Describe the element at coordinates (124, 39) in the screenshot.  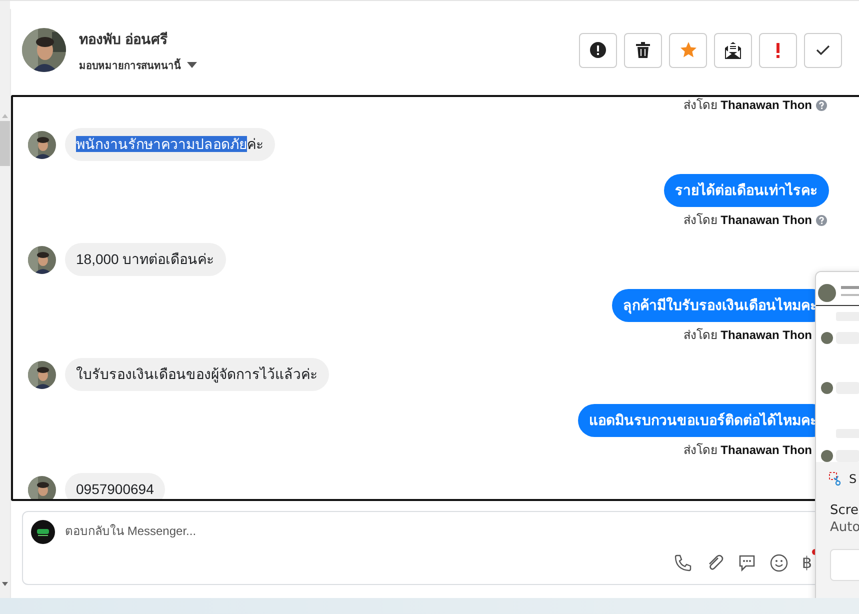
I see `contact-name: ทองพับ อ่อนศรี` at that location.